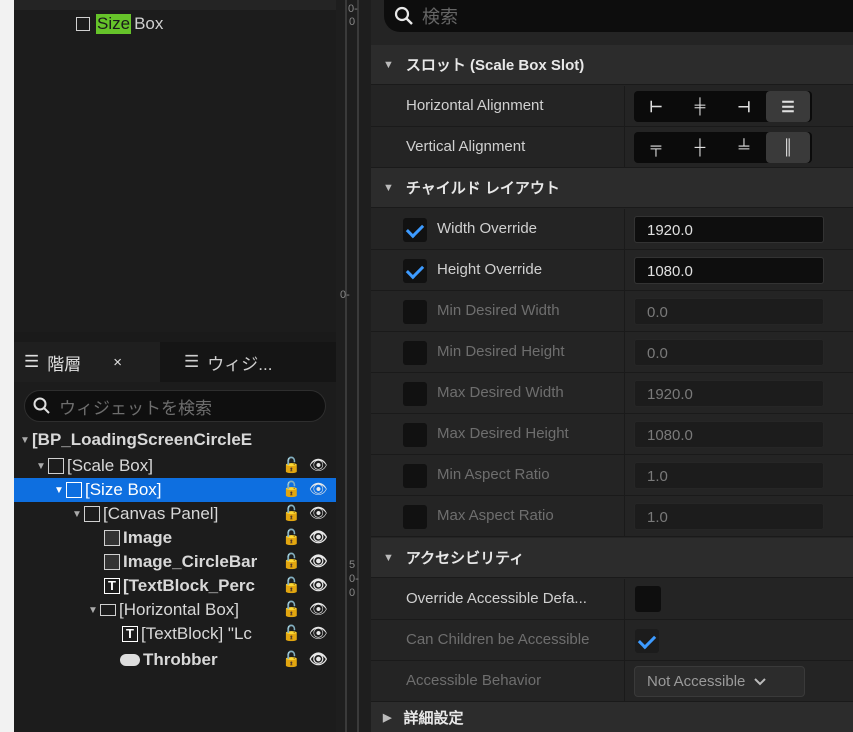 The width and height of the screenshot is (853, 732). Describe the element at coordinates (415, 476) in the screenshot. I see `min-aspect-ratio-checkbox` at that location.